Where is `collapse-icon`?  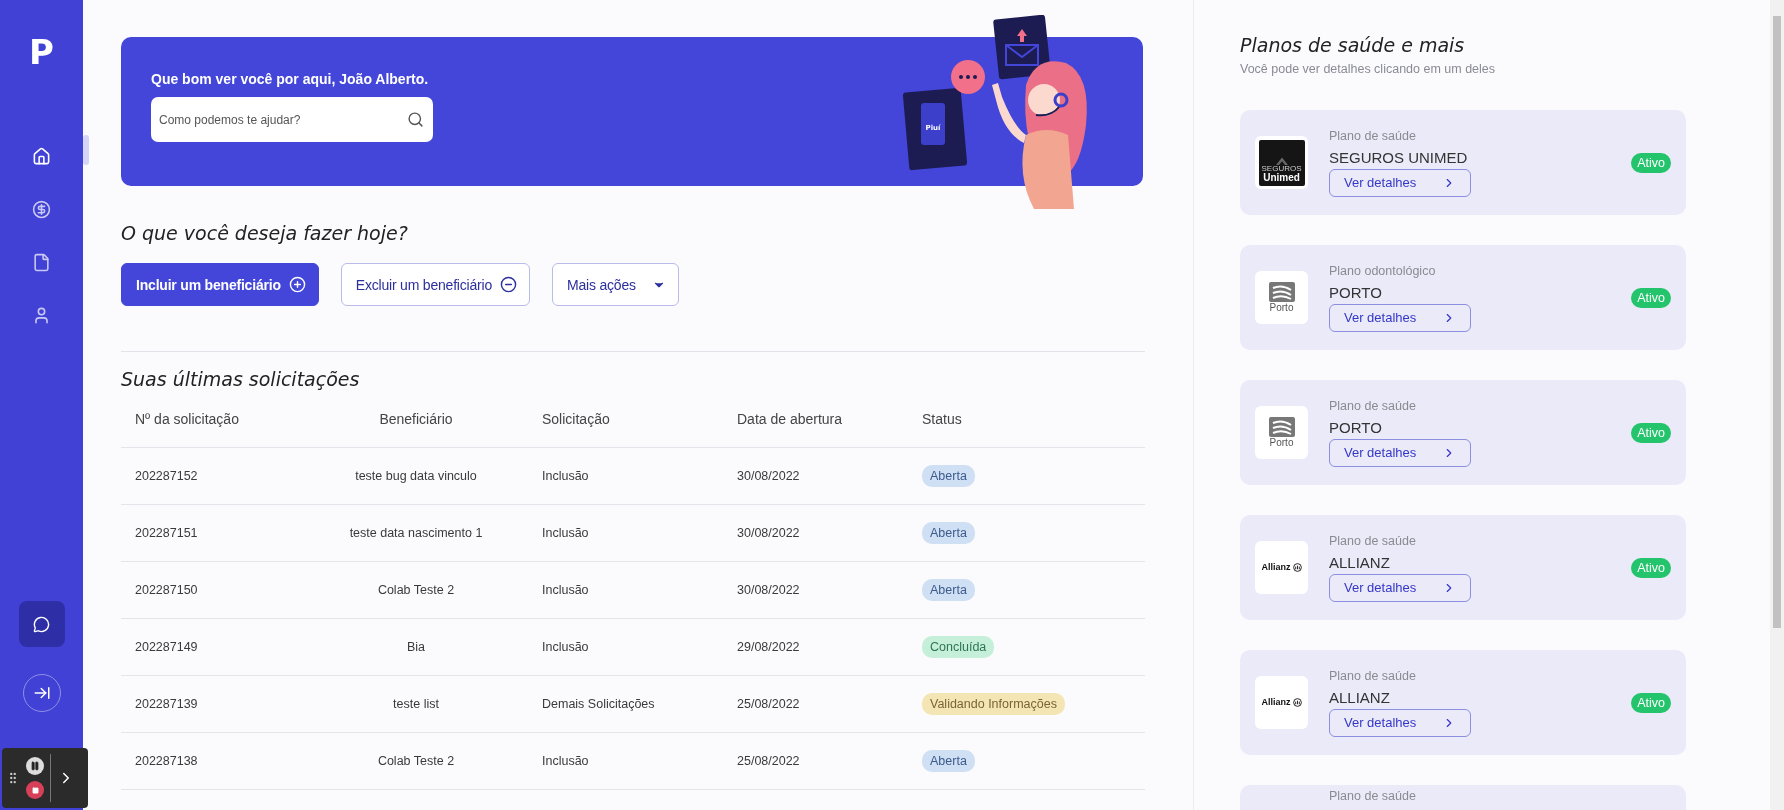
collapse-icon is located at coordinates (41, 693).